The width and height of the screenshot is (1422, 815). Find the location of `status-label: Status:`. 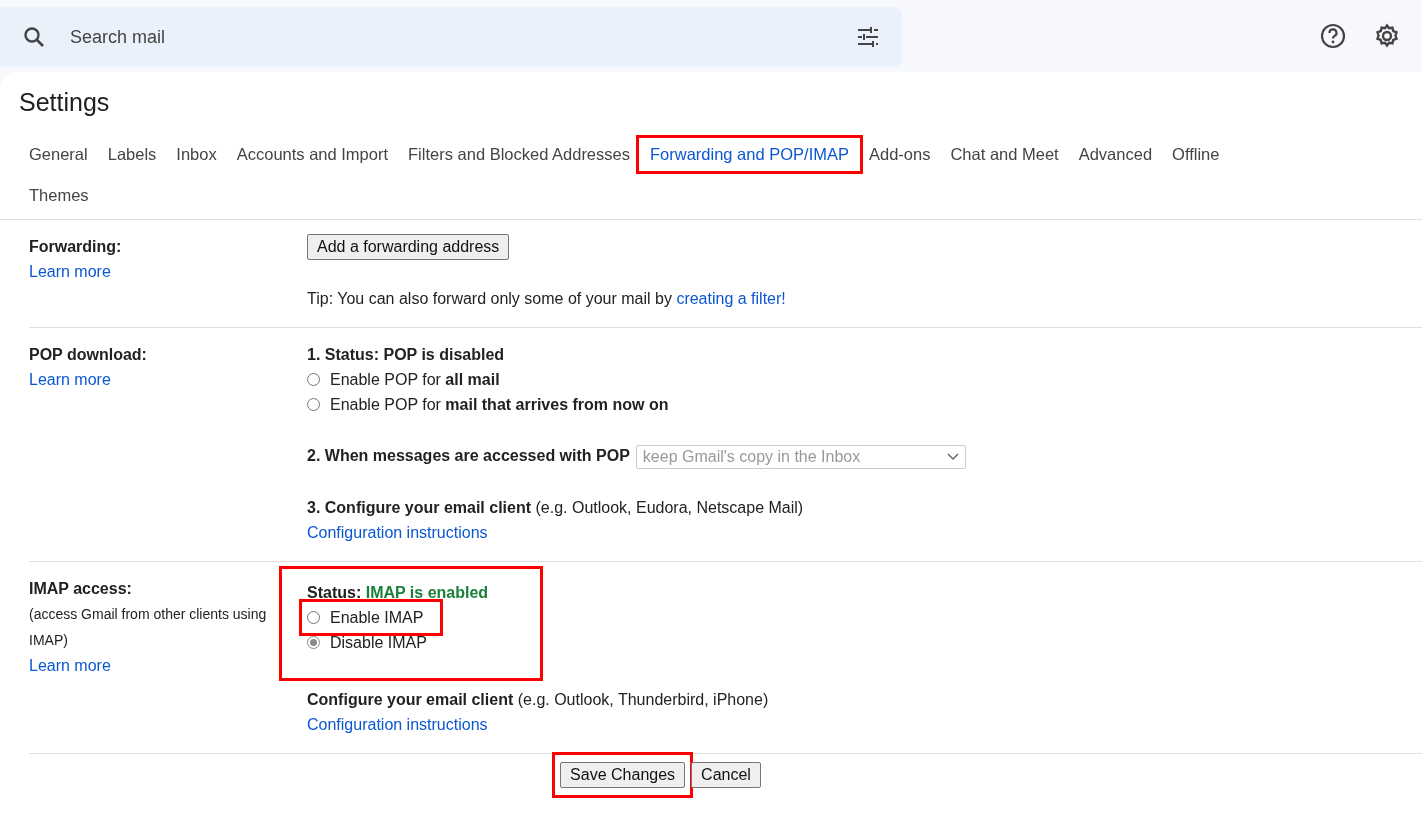

status-label: Status: is located at coordinates (334, 592).